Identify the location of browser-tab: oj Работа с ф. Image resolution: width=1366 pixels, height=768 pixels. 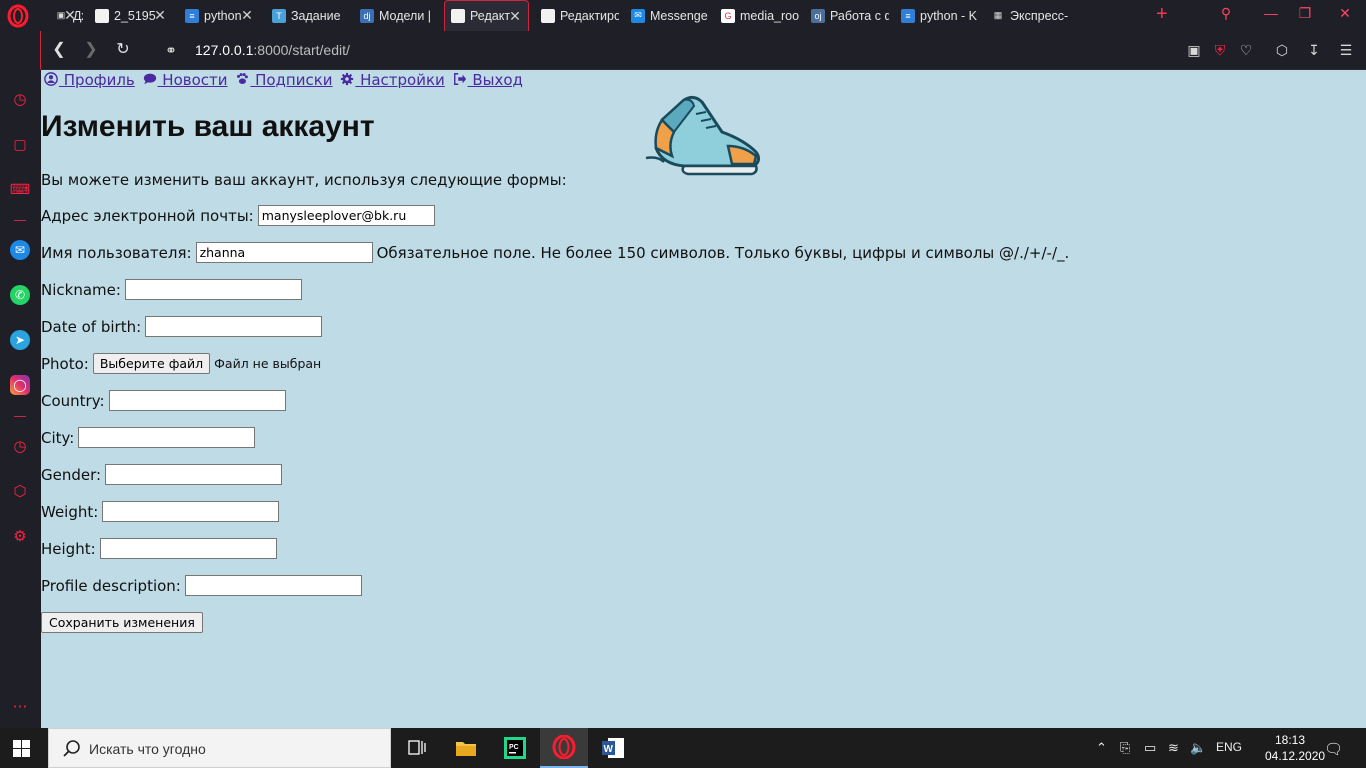
(847, 15).